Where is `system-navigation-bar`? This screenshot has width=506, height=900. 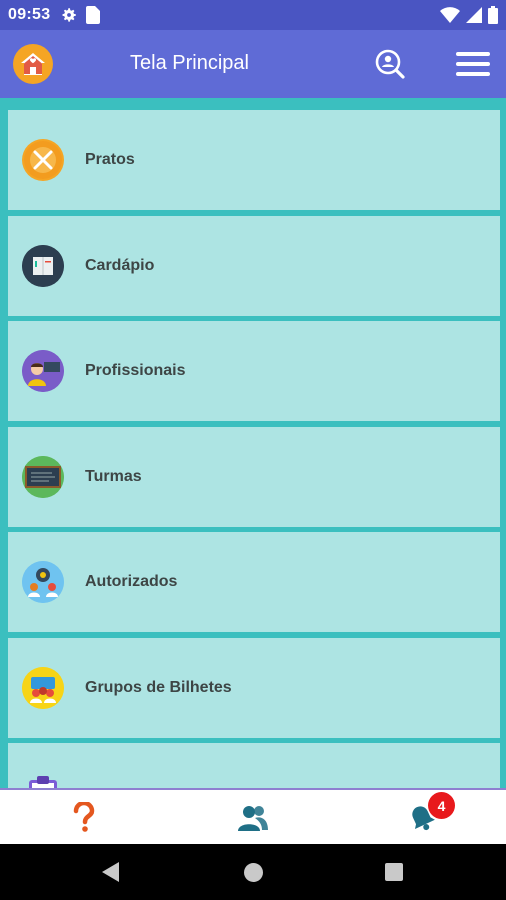 system-navigation-bar is located at coordinates (253, 872).